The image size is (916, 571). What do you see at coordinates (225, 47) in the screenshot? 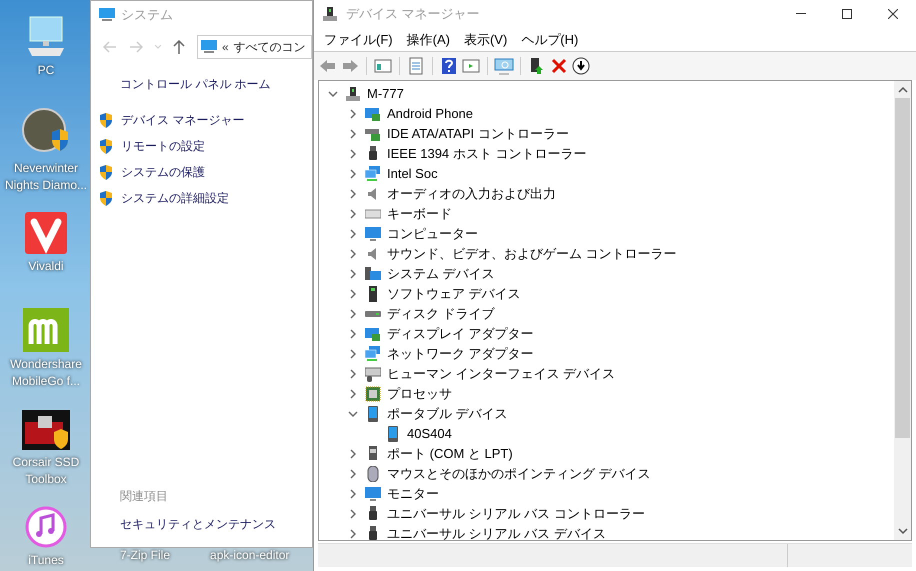
I see `breadcrumb-overflow: «` at bounding box center [225, 47].